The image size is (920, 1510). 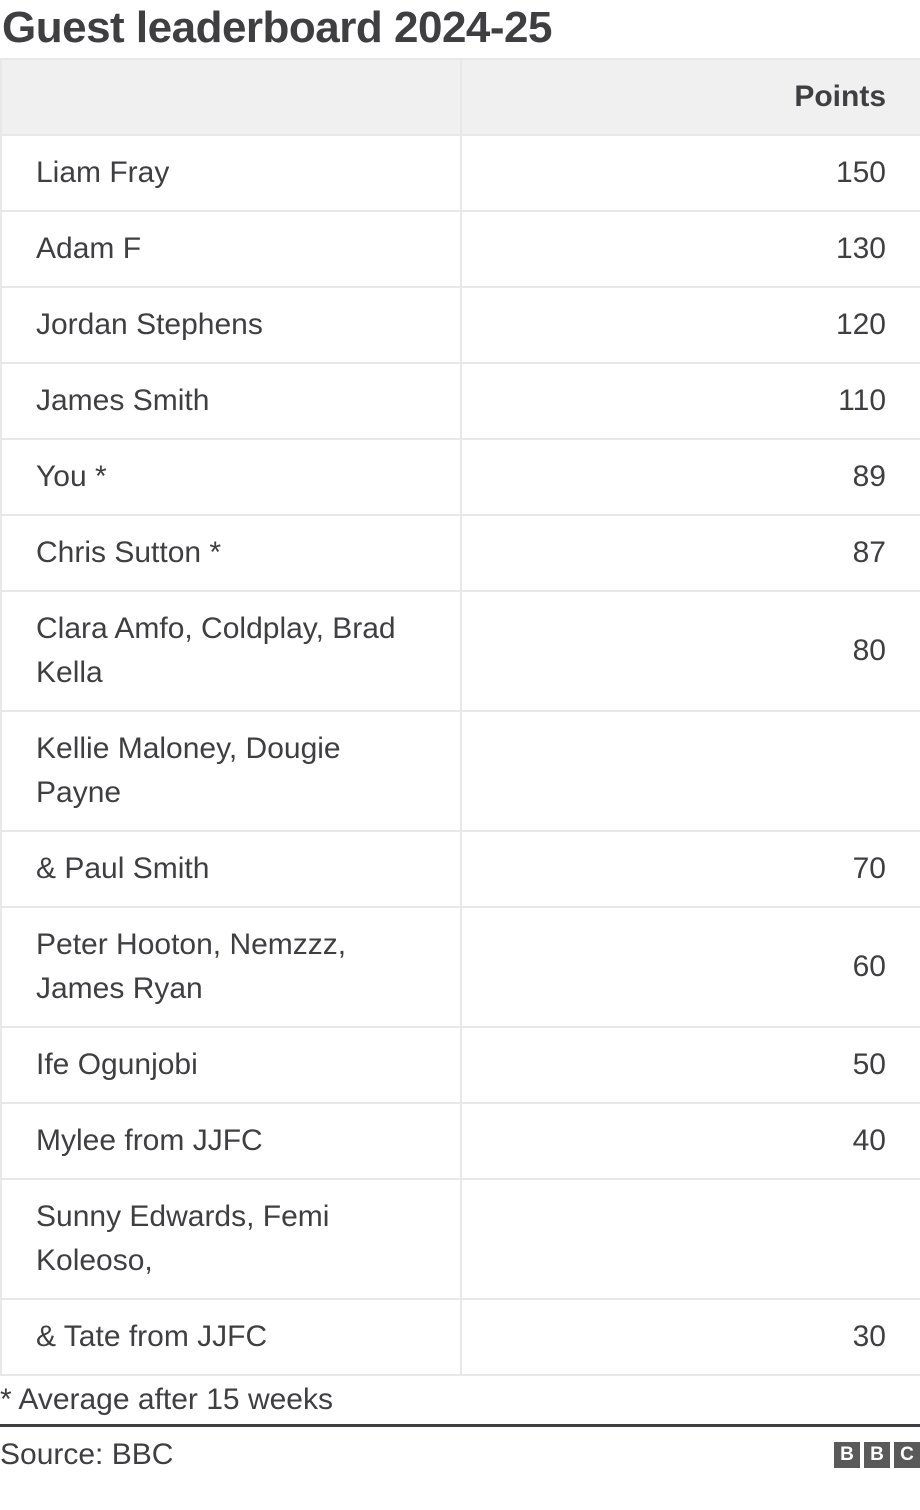 I want to click on table-row: You * 89, so click(x=460, y=477).